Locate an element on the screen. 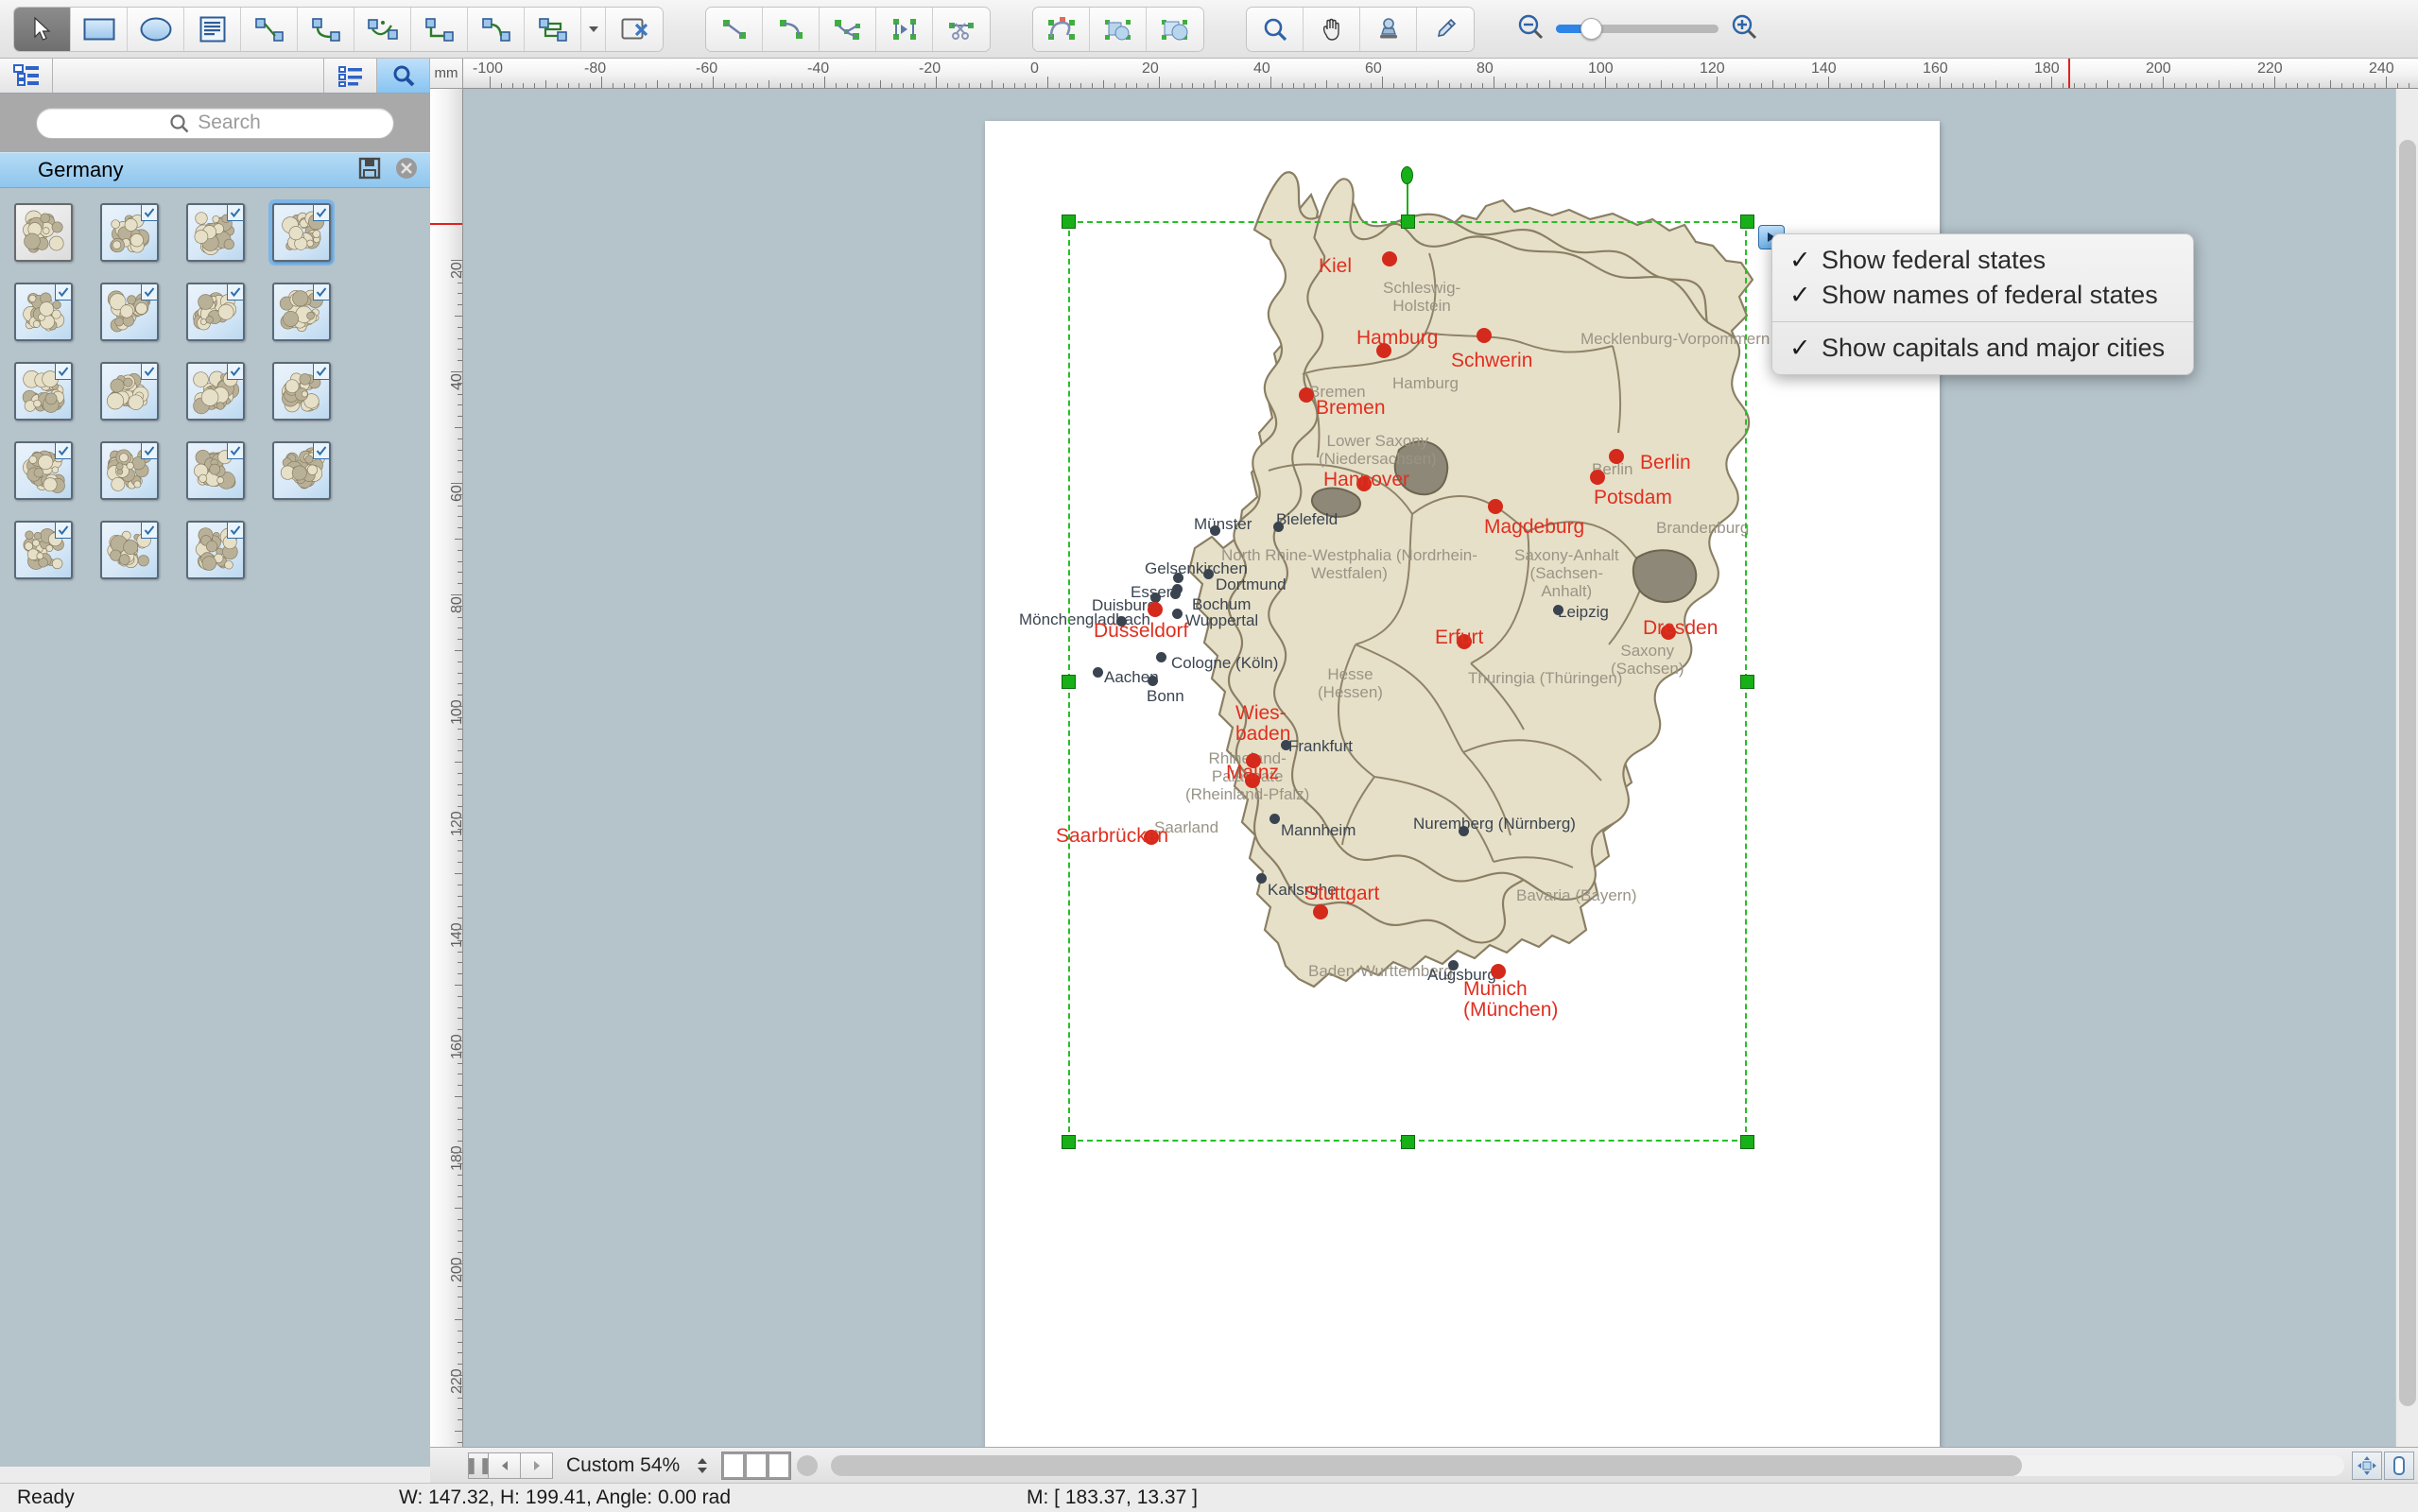  shape-thumbnail-hesse is located at coordinates (129, 391).